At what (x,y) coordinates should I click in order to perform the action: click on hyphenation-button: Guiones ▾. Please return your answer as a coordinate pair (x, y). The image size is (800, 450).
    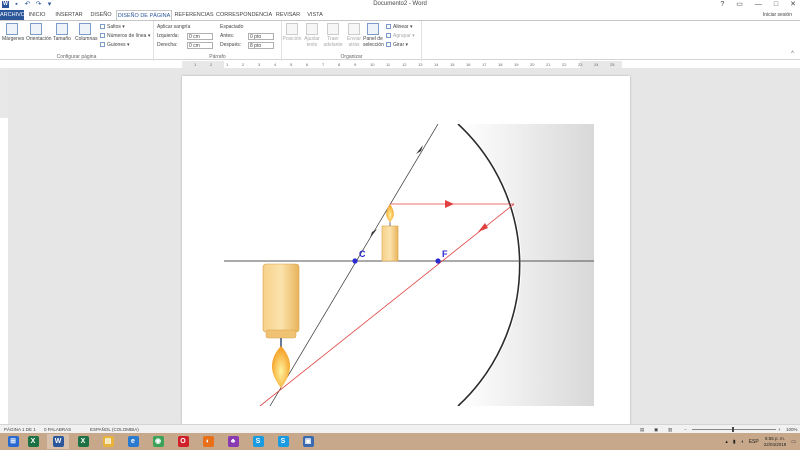
    Looking at the image, I should click on (115, 45).